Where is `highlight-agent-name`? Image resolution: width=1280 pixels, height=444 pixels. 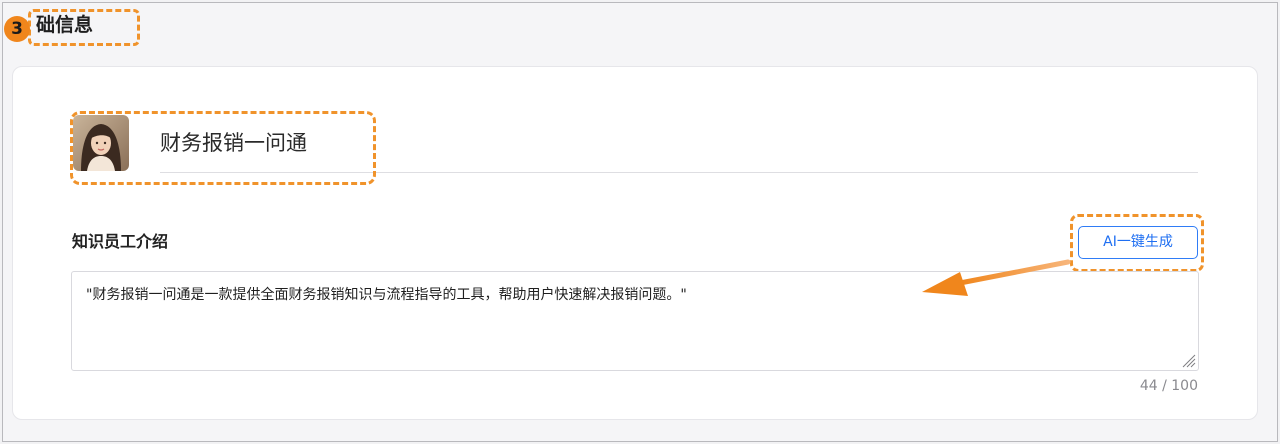
highlight-agent-name is located at coordinates (223, 148).